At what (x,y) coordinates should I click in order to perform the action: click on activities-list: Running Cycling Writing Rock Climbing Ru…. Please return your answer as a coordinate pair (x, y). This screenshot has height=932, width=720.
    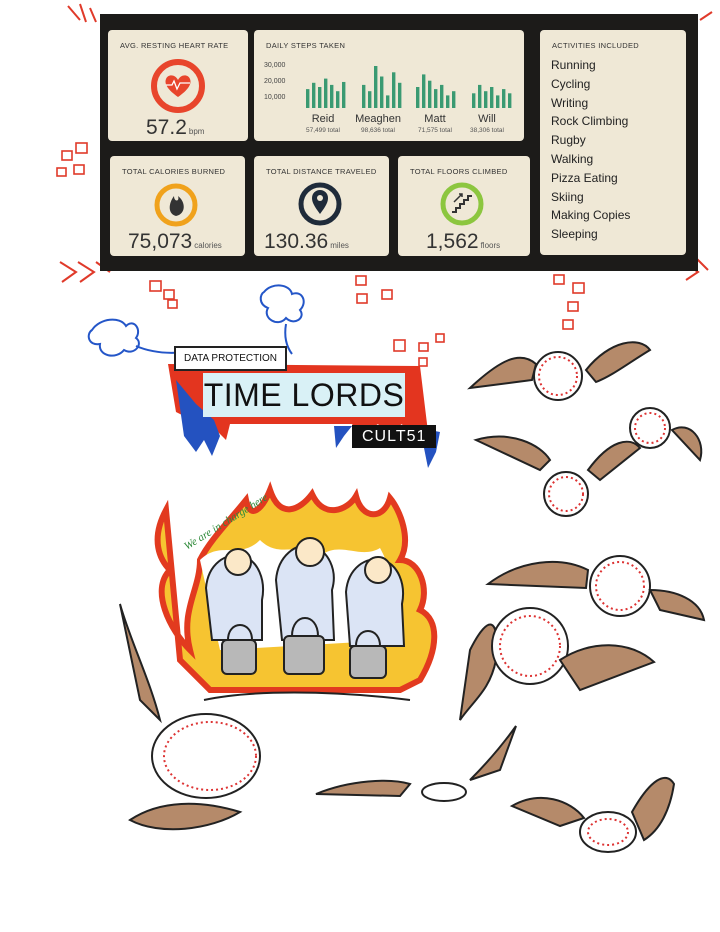
    Looking at the image, I should click on (590, 150).